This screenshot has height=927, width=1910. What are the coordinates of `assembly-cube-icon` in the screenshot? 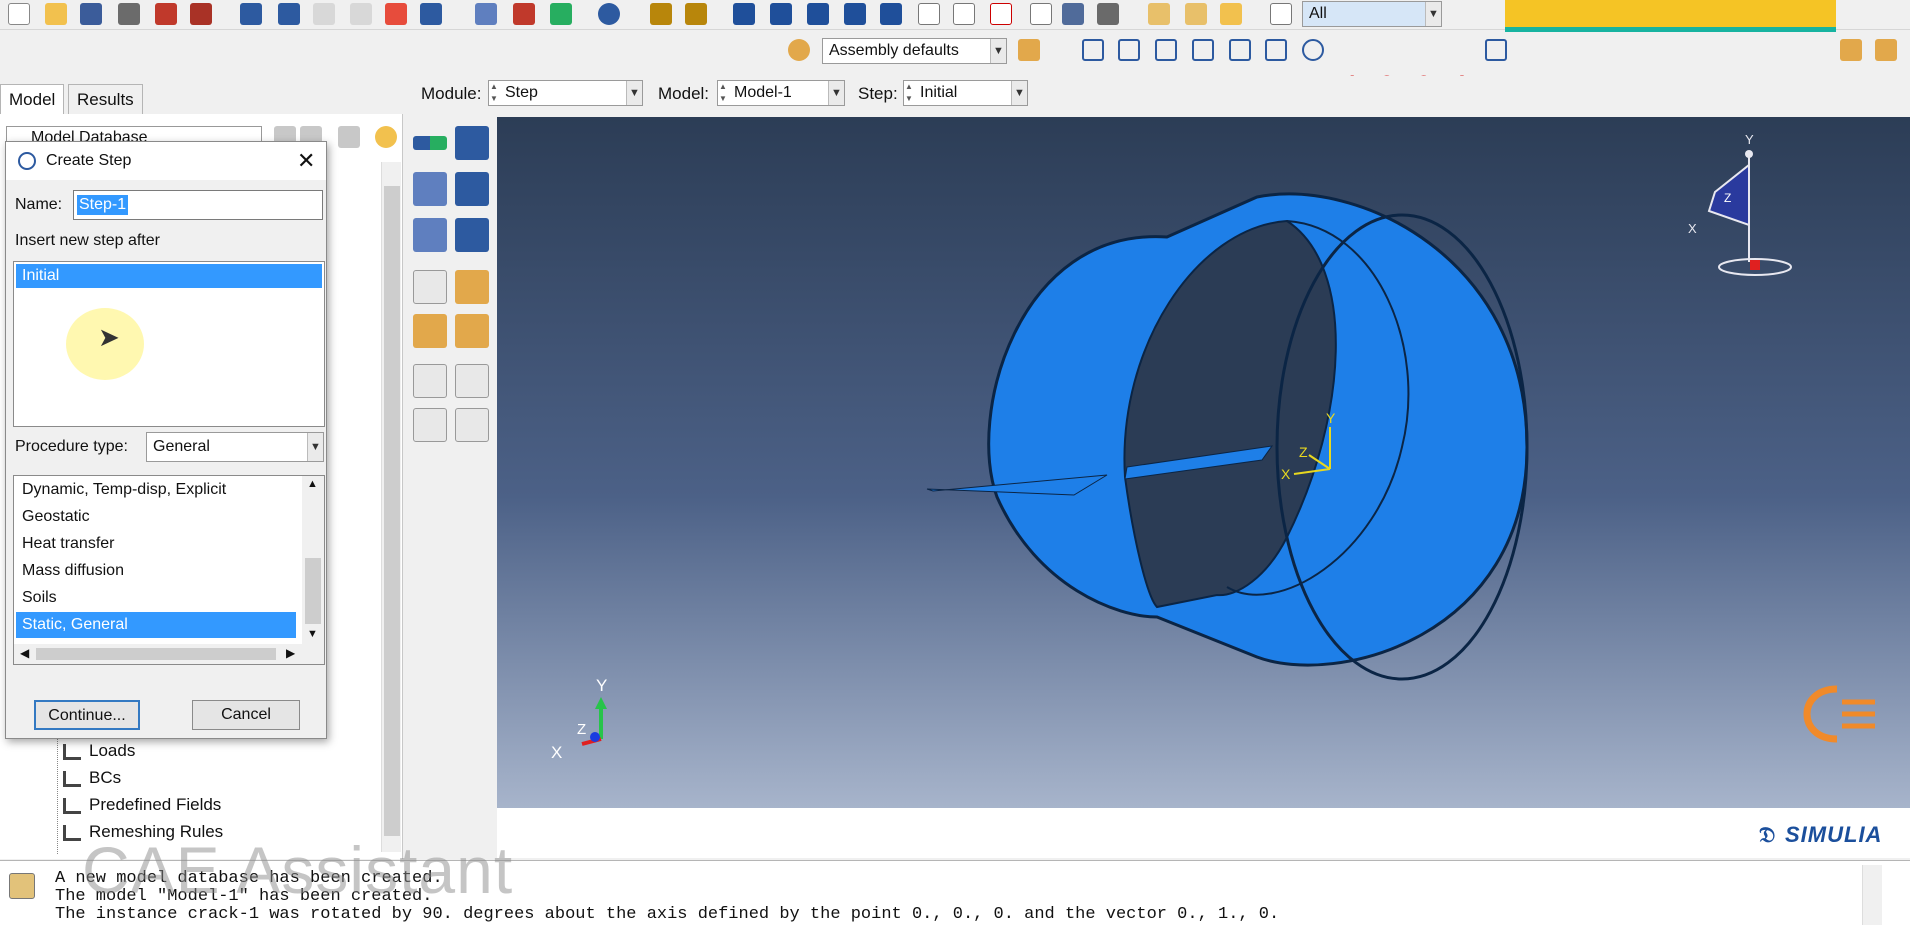 It's located at (1029, 50).